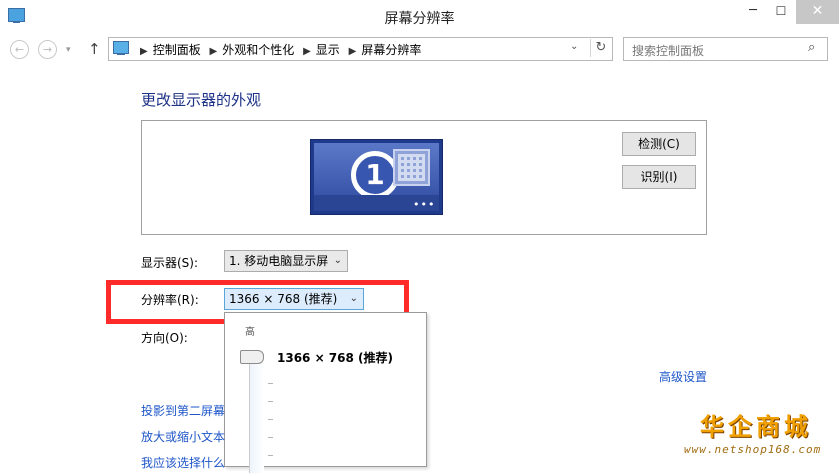  What do you see at coordinates (252, 357) in the screenshot?
I see `slider-thumb` at bounding box center [252, 357].